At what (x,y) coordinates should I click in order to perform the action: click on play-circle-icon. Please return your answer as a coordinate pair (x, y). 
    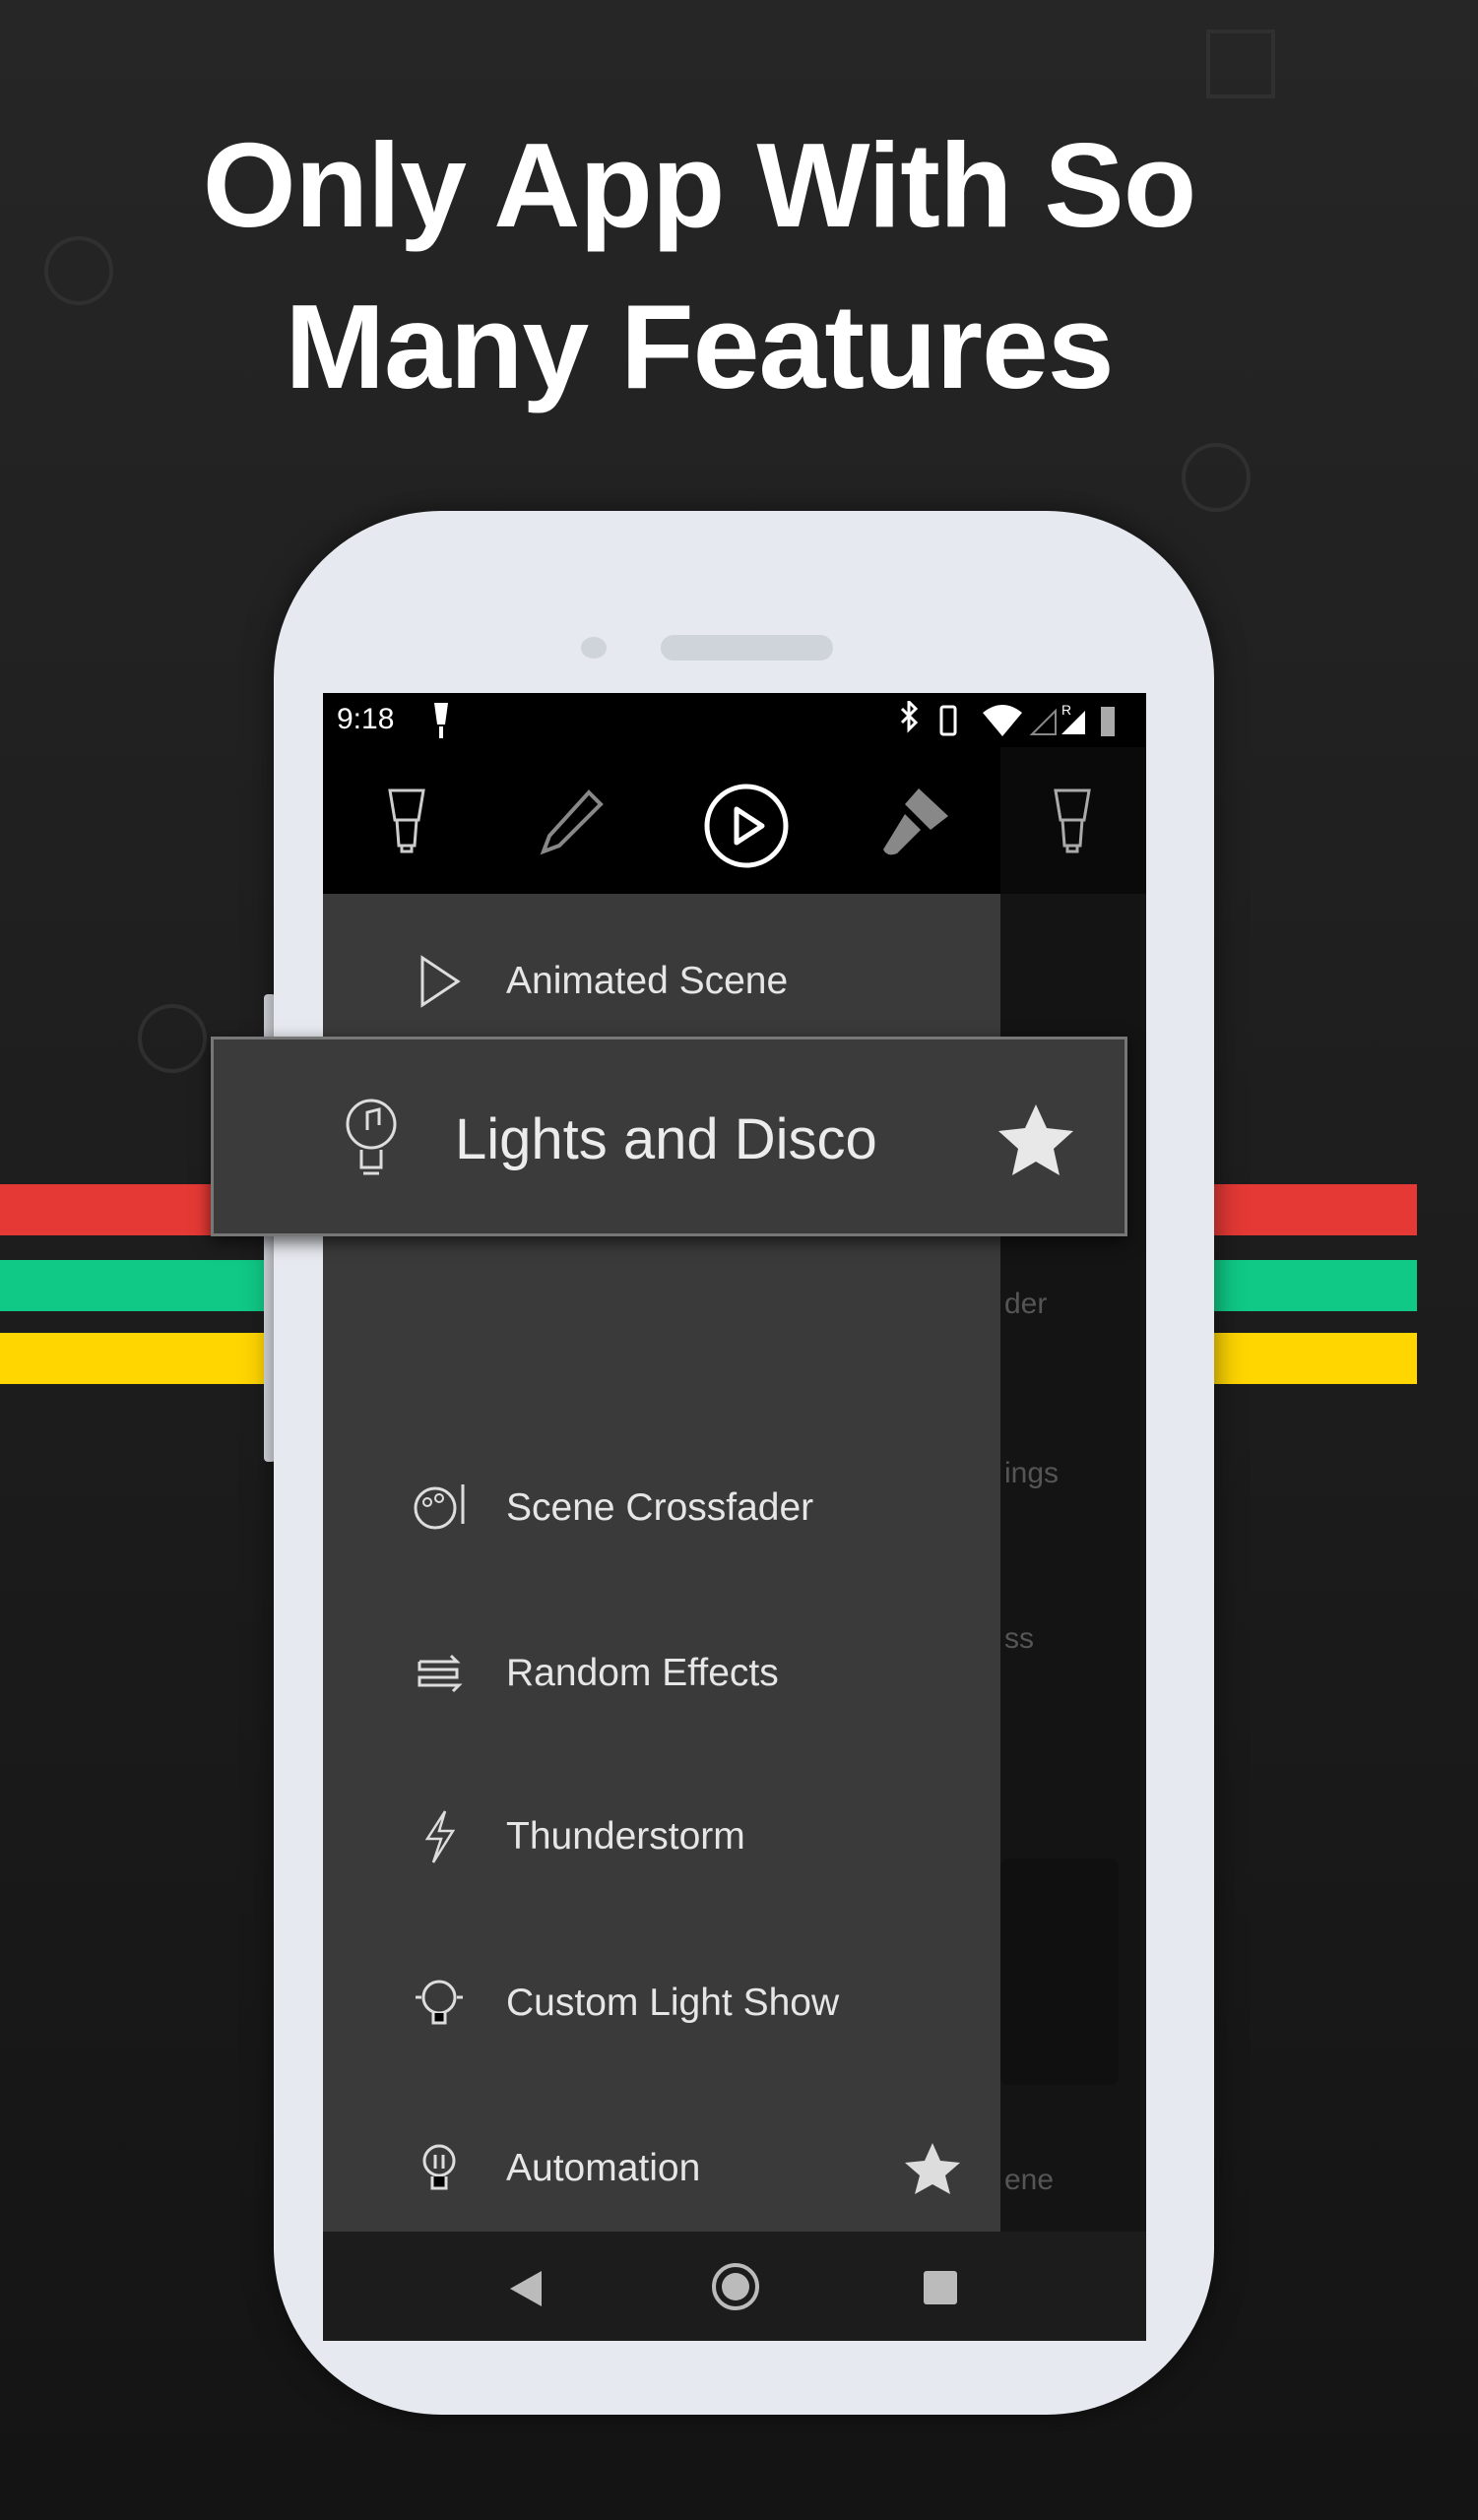
    Looking at the image, I should click on (746, 826).